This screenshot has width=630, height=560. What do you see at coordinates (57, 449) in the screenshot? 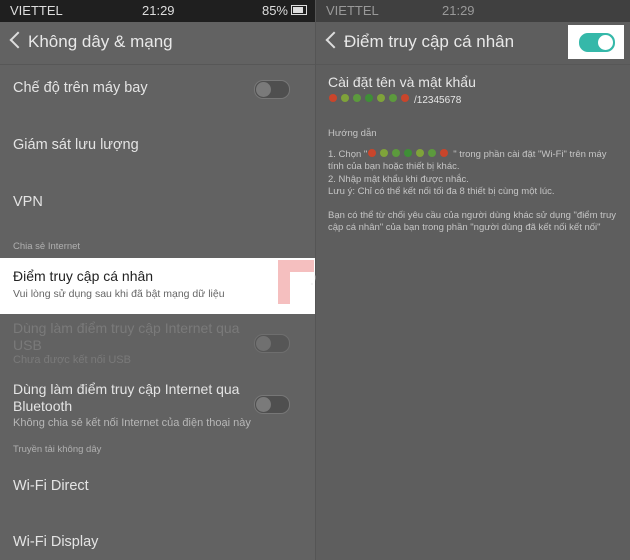
I see `section-header-wireless: Truyền tải không dây` at bounding box center [57, 449].